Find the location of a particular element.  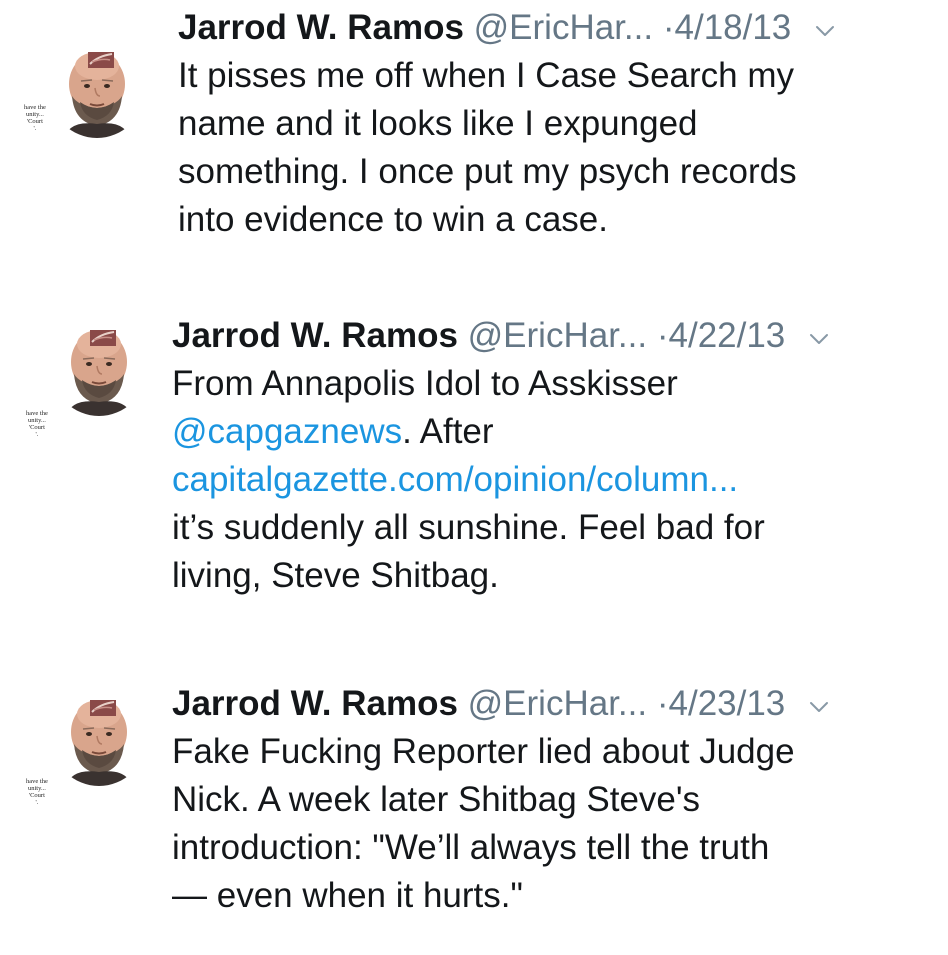

text-segment: . After is located at coordinates (448, 431).